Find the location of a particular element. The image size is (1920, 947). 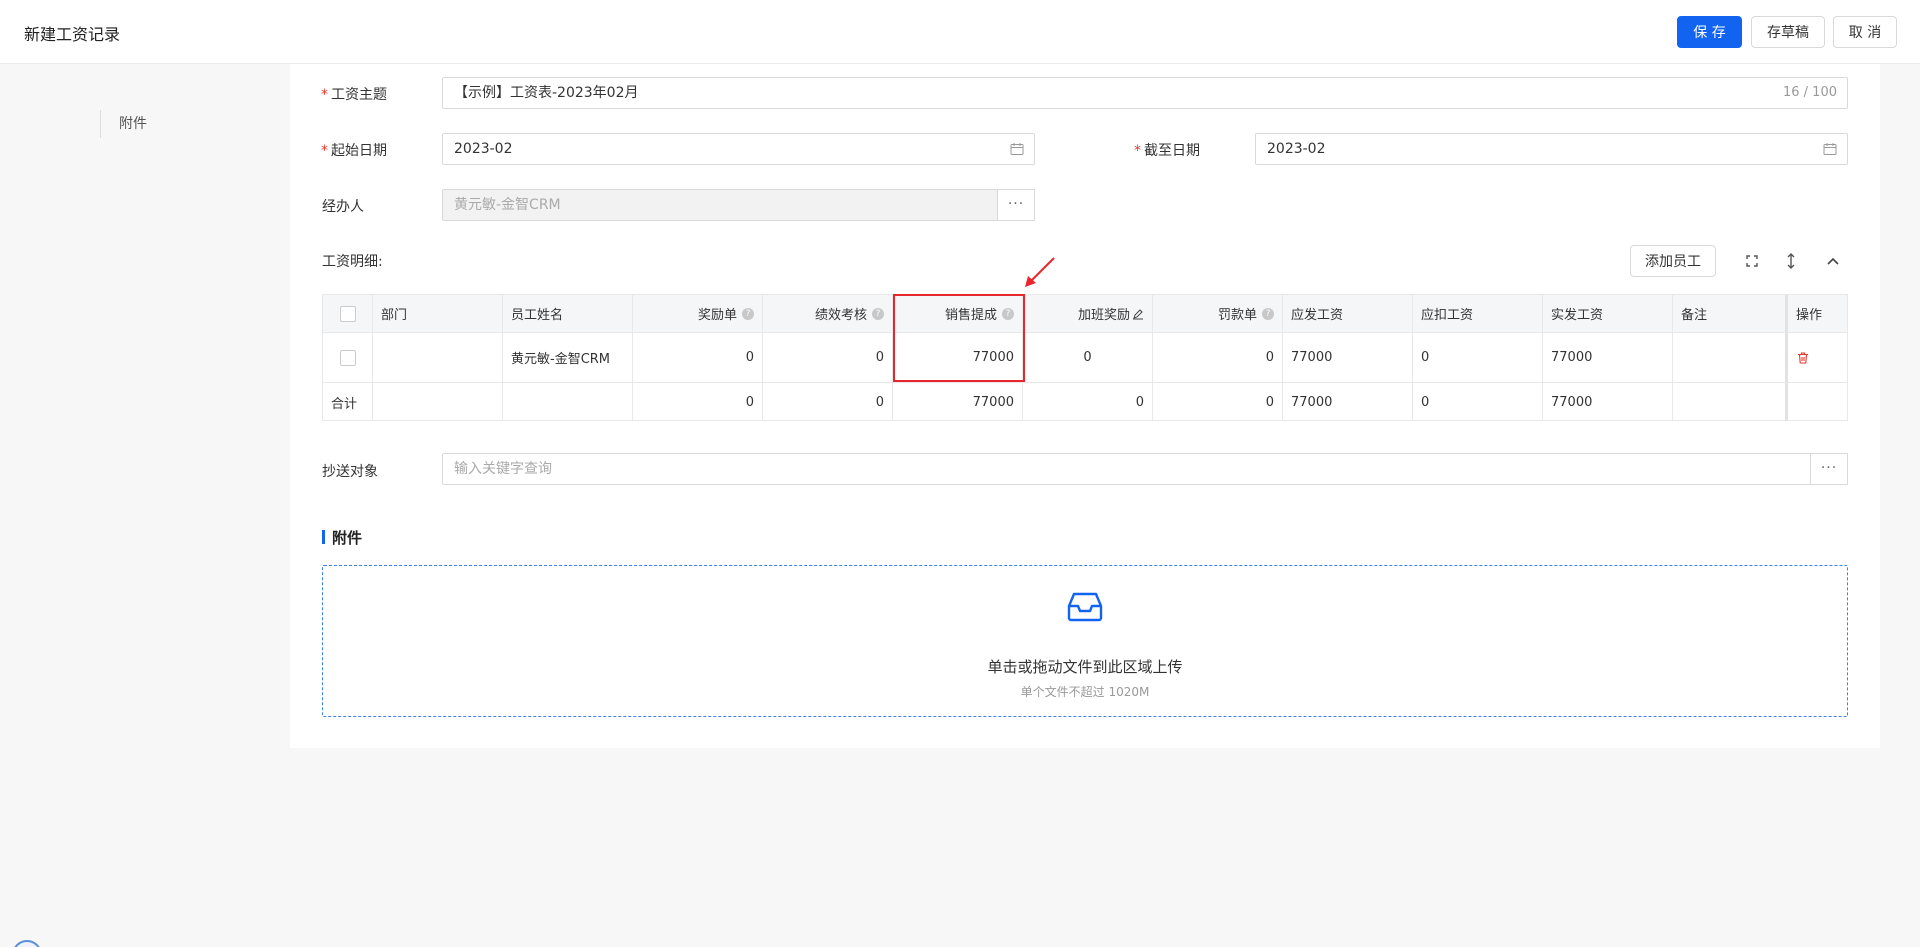

dept-cell is located at coordinates (438, 357).